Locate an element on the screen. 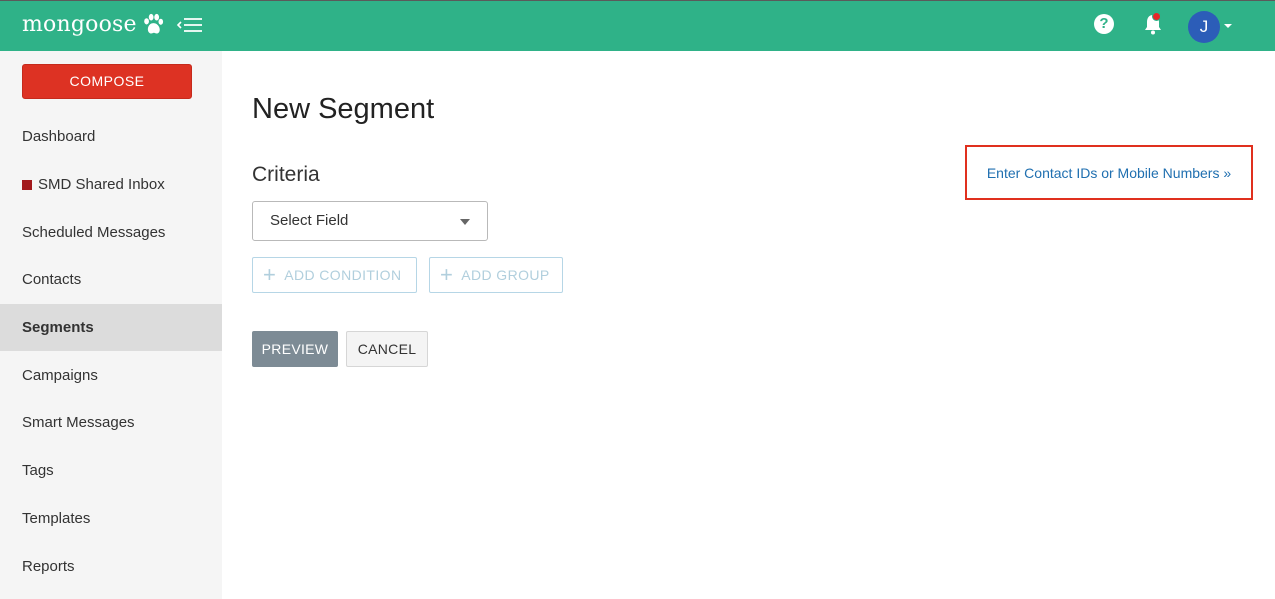 The image size is (1275, 599). sidebar-item-label: Tags is located at coordinates (38, 471).